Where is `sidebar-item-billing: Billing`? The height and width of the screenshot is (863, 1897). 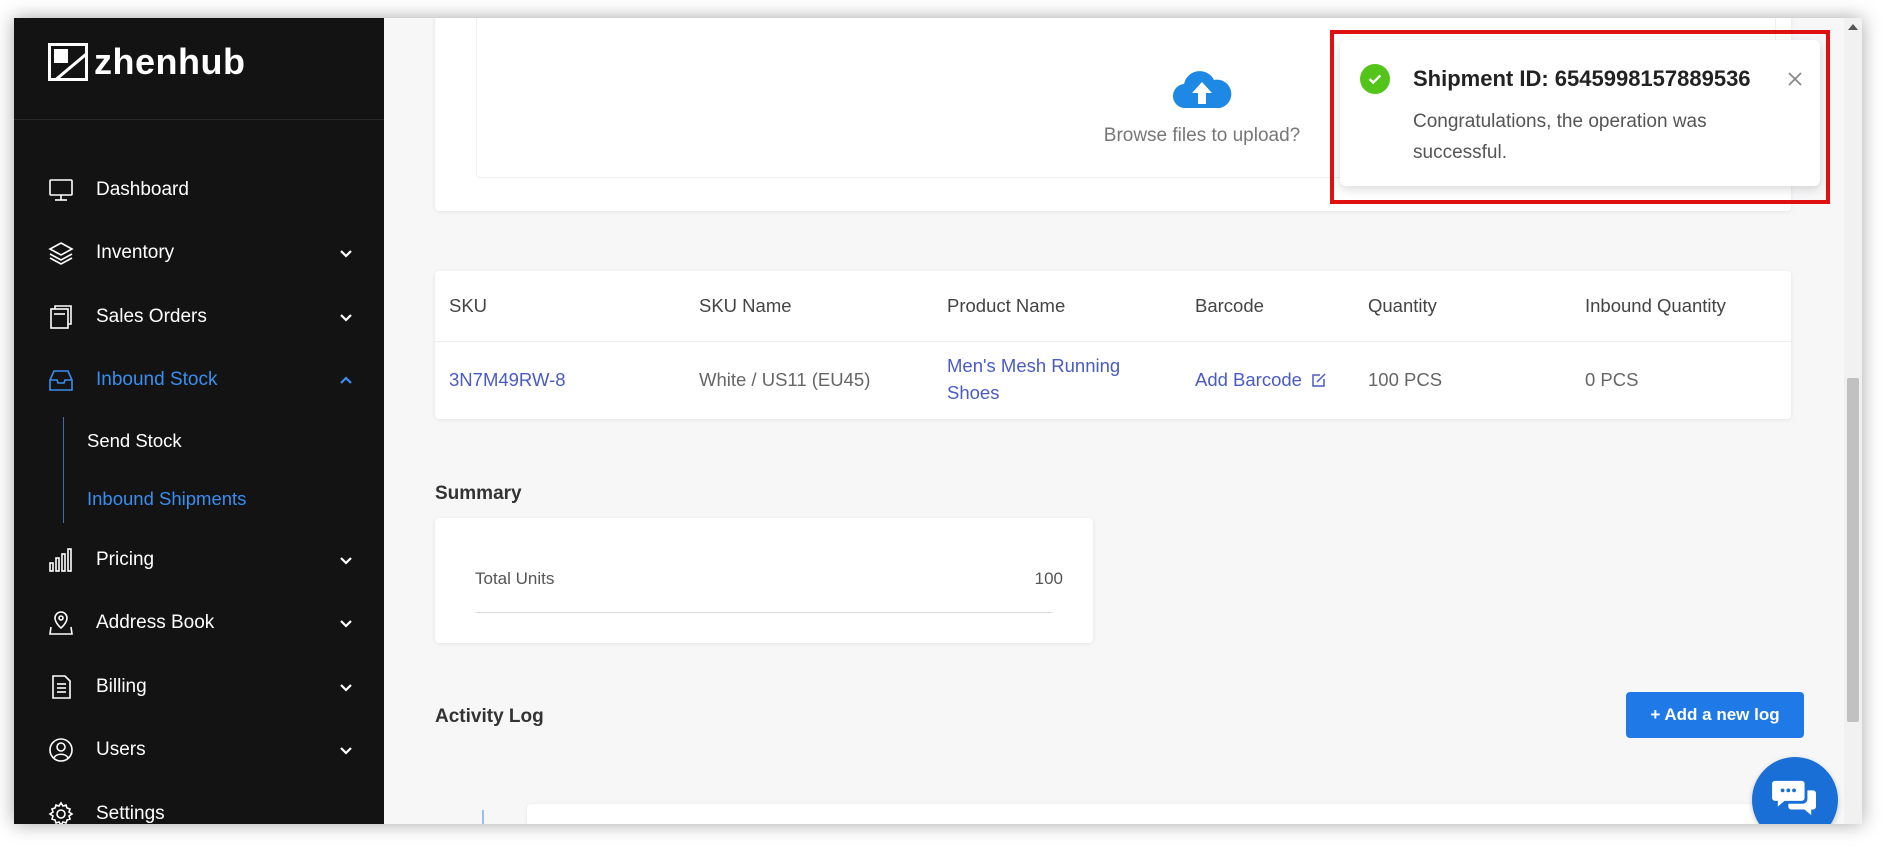 sidebar-item-billing: Billing is located at coordinates (199, 687).